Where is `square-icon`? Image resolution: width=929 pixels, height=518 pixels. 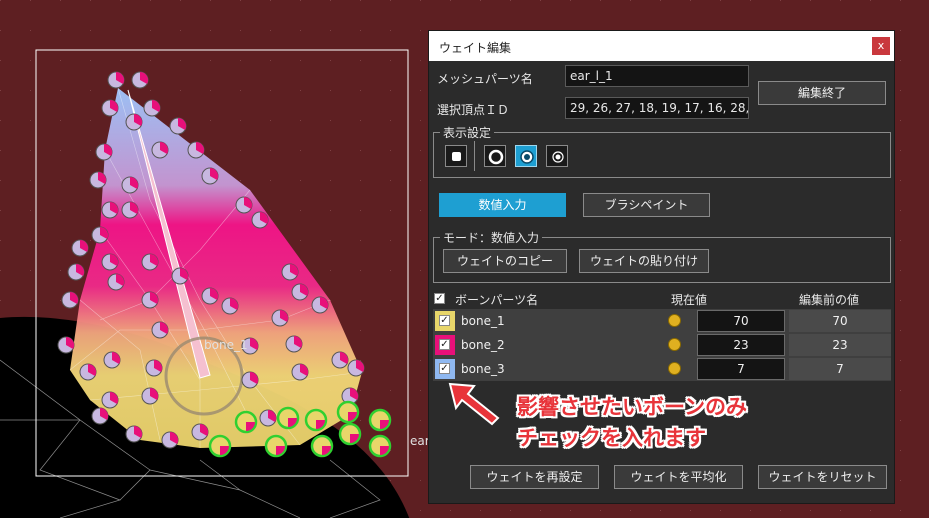 square-icon is located at coordinates (456, 156).